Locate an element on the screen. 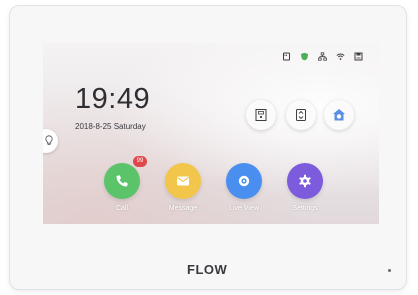 The height and width of the screenshot is (295, 418). arm-home-icon is located at coordinates (339, 115).